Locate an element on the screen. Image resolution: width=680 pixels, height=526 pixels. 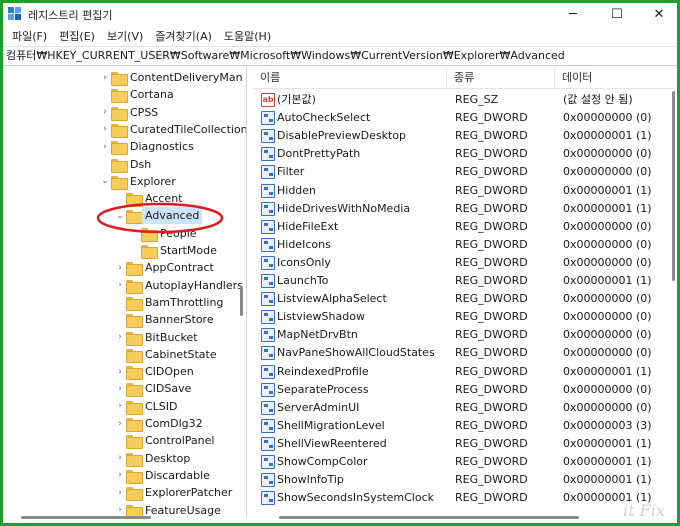
tree-item: › AutoplayHandlers is located at coordinates (123, 285).